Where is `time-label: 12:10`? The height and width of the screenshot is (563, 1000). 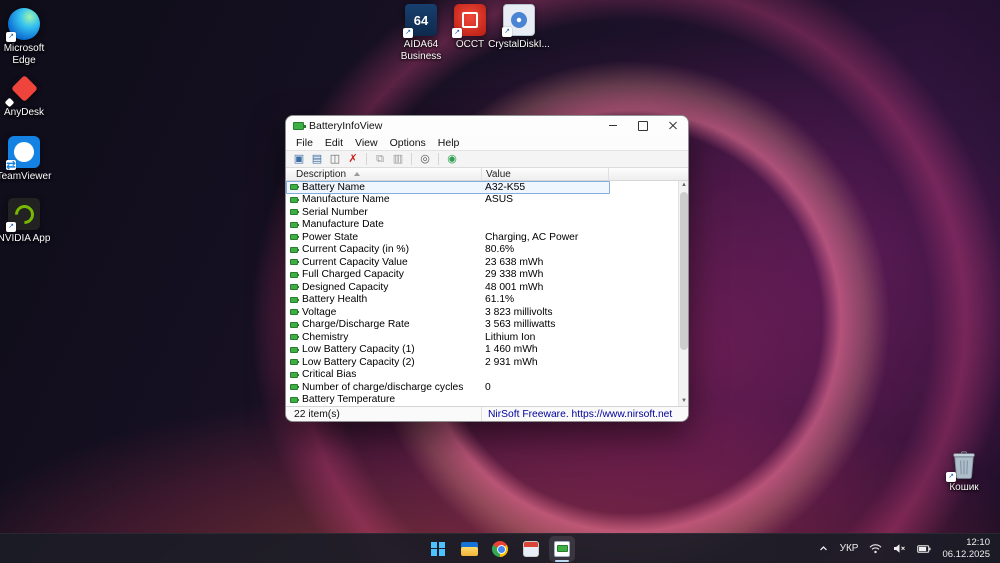
time-label: 12:10 is located at coordinates (978, 542).